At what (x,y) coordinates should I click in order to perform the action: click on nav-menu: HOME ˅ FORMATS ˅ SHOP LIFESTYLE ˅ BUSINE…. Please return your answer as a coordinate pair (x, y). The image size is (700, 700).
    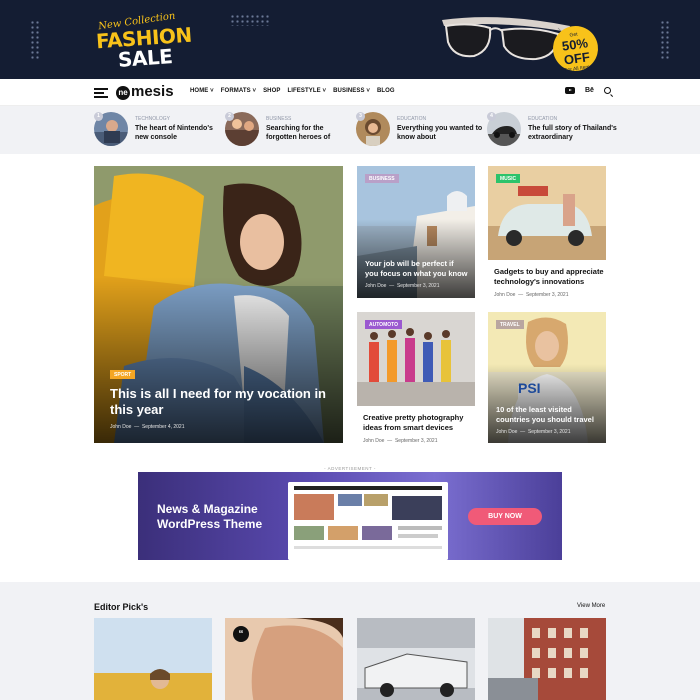
    Looking at the image, I should click on (292, 91).